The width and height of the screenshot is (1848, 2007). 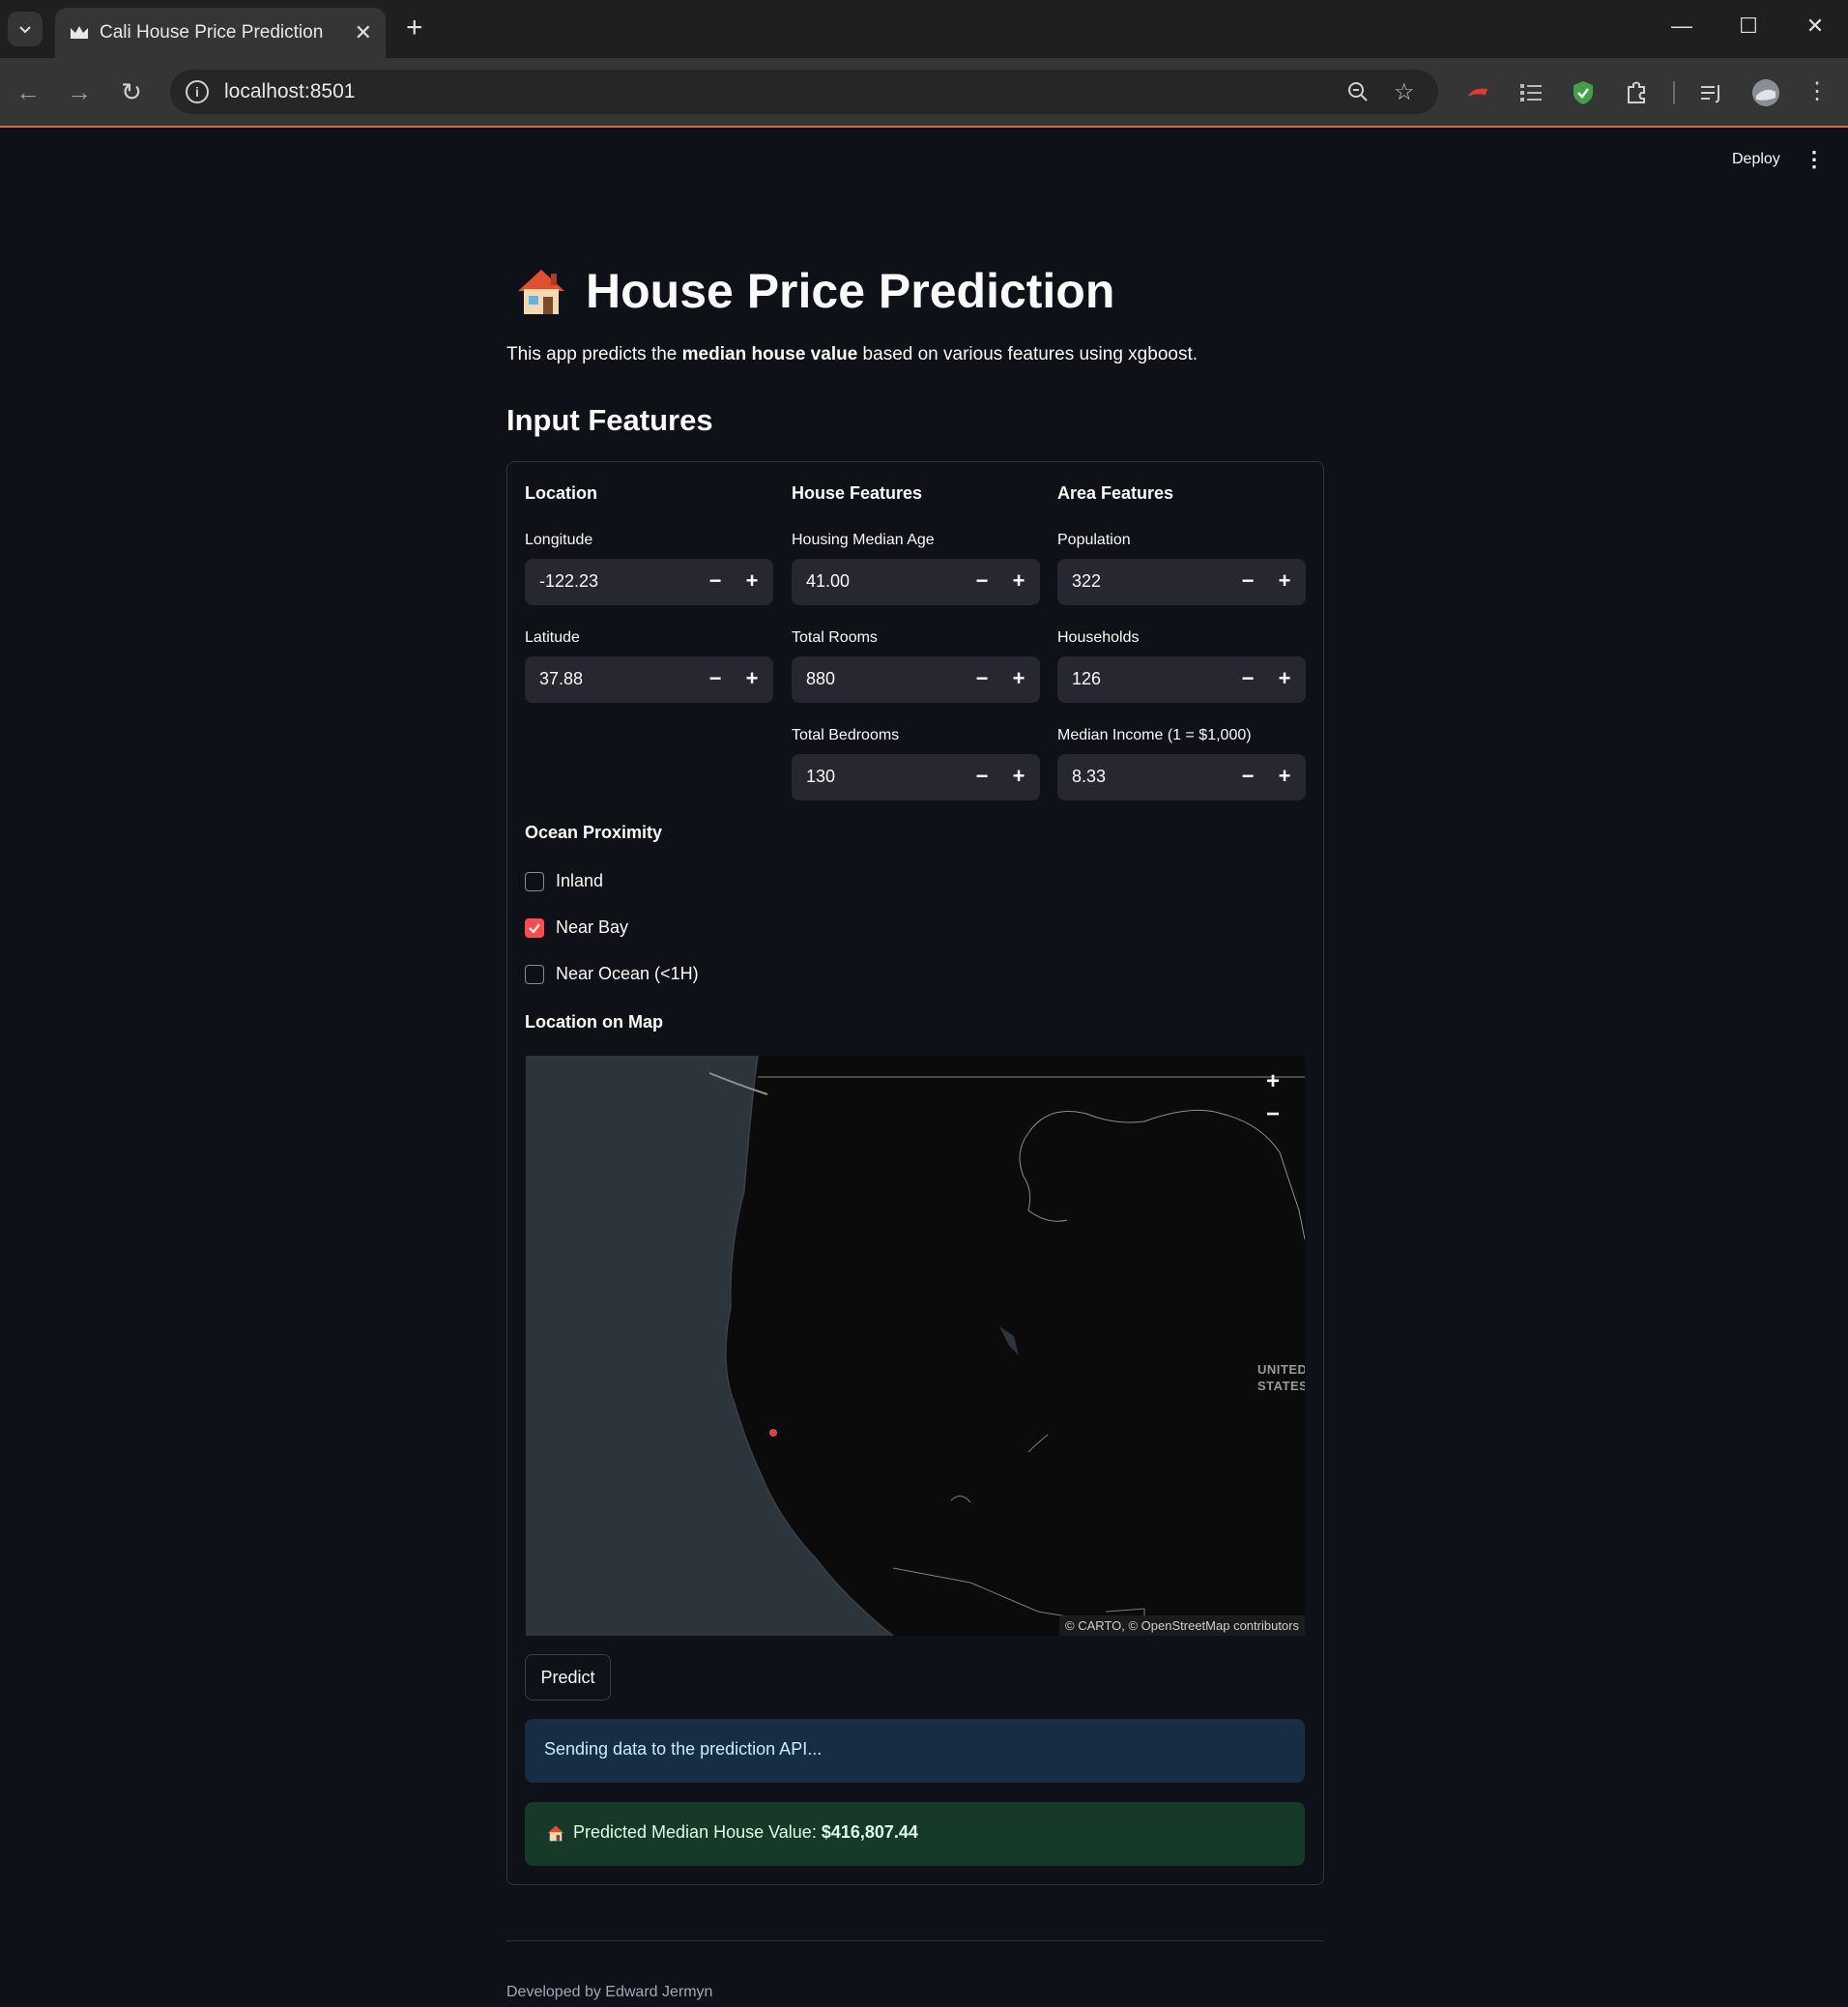 I want to click on longitude-value: -122.23, so click(x=568, y=581).